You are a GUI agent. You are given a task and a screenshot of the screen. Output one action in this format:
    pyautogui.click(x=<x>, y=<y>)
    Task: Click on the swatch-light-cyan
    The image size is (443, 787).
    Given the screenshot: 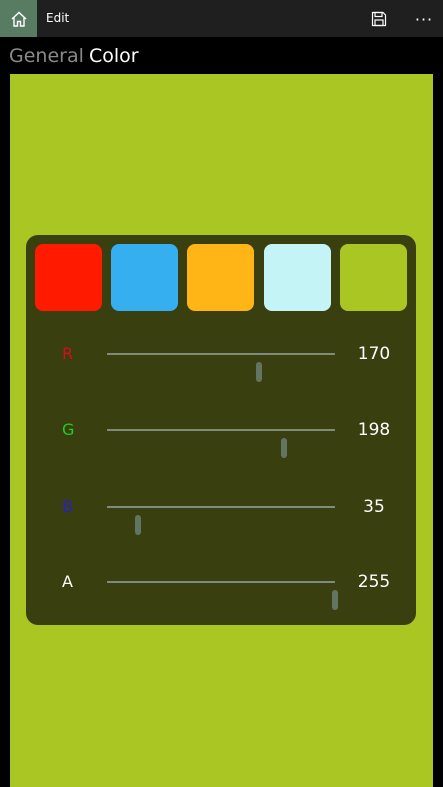 What is the action you would take?
    pyautogui.click(x=297, y=277)
    